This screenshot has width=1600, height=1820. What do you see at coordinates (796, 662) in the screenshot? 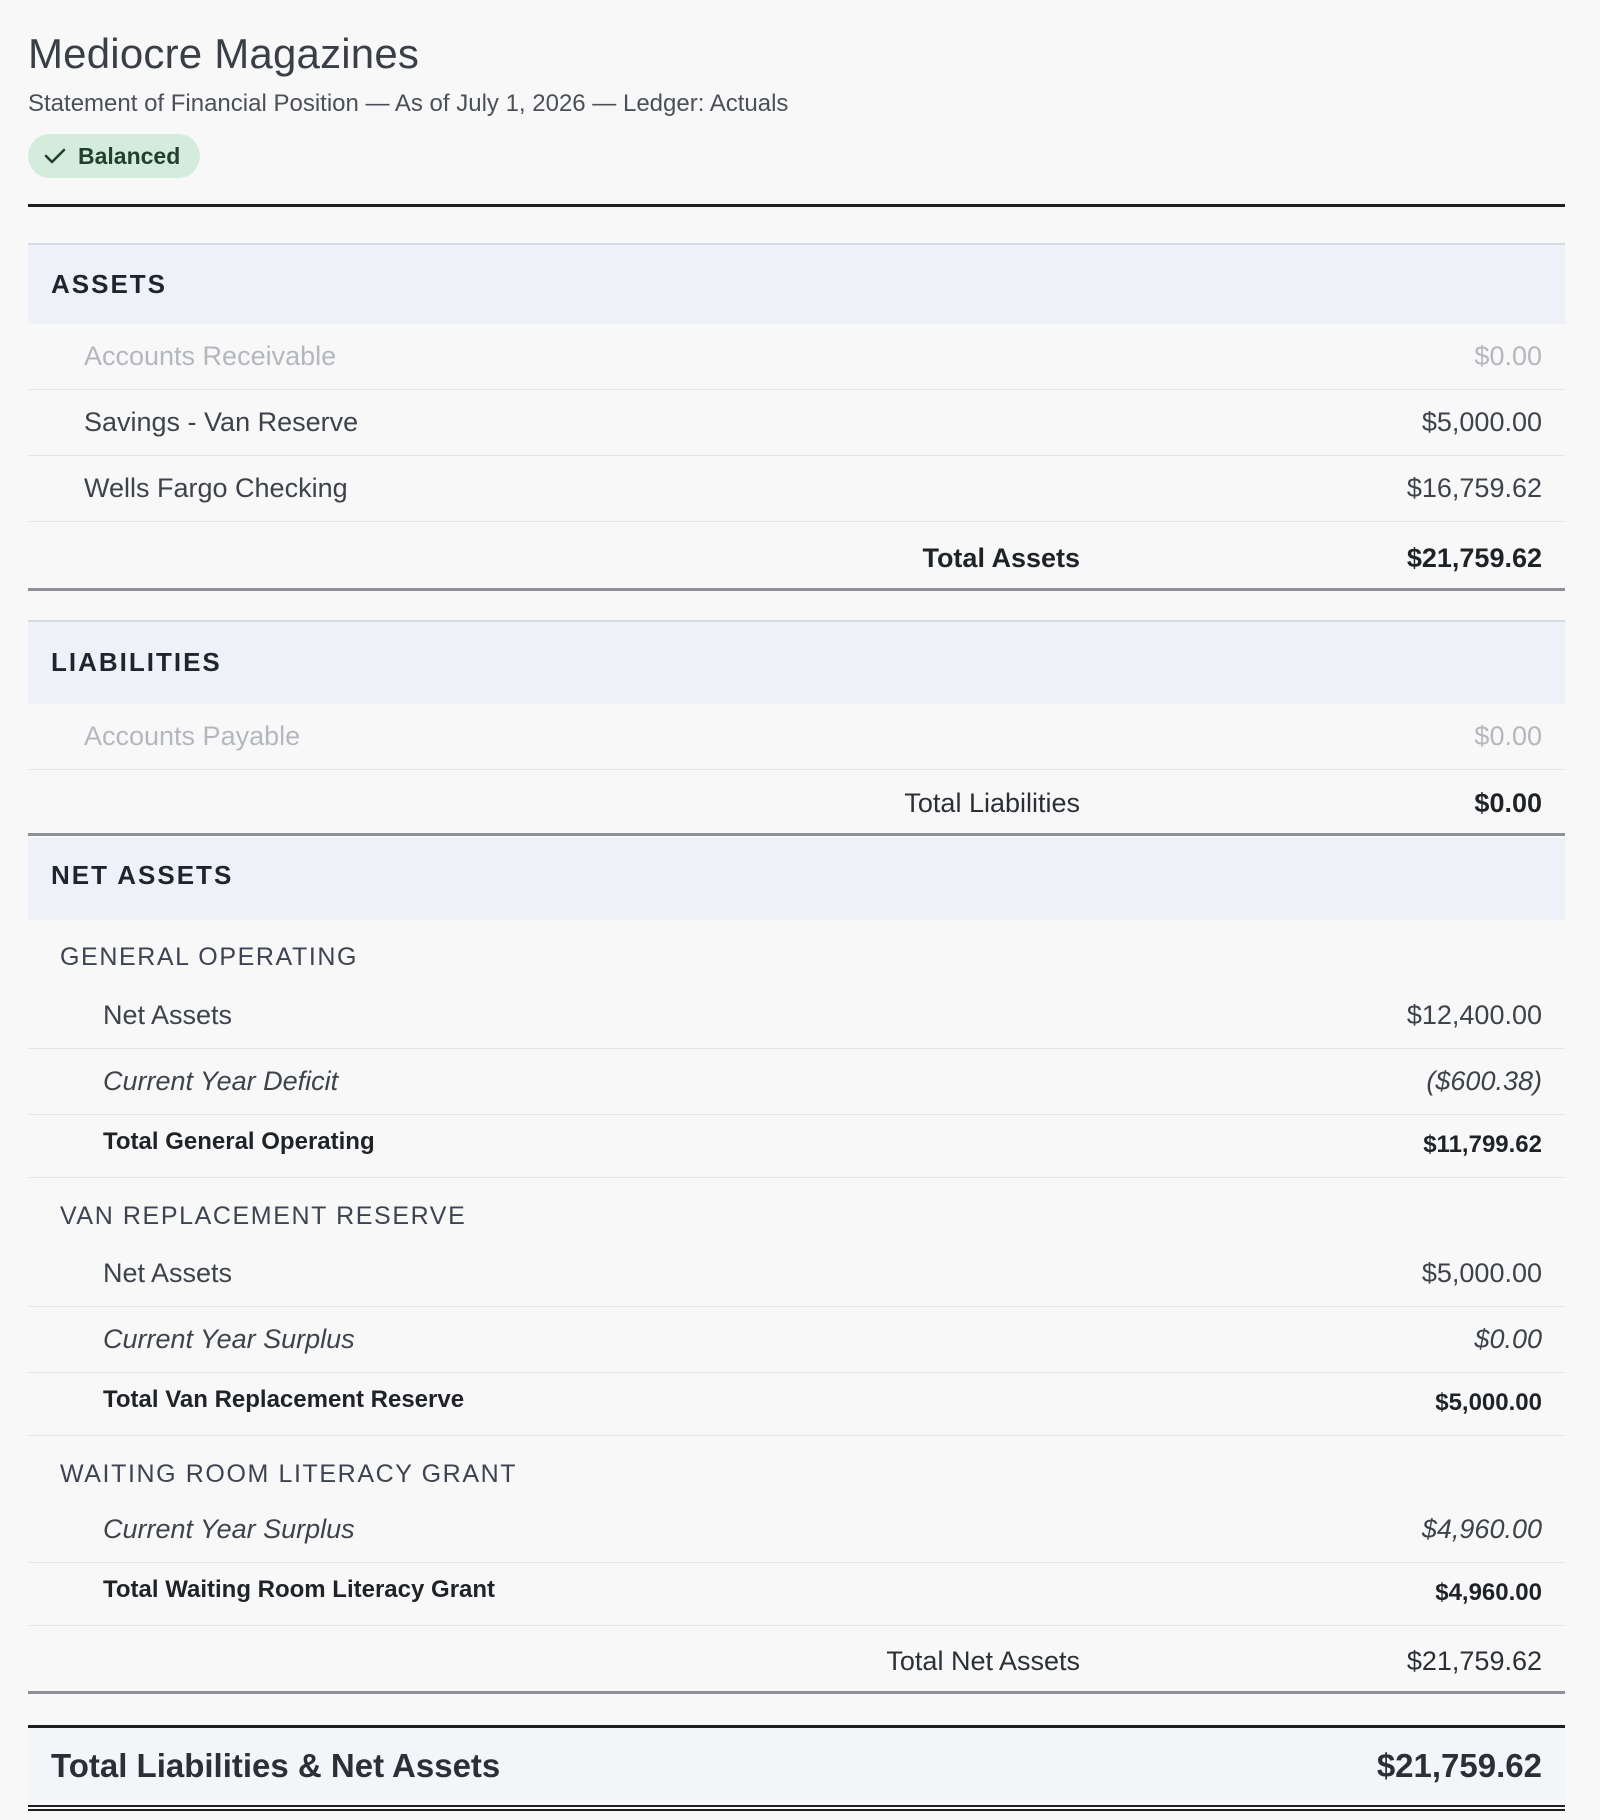
I see `liabilities-section-header: LIABILITIES` at bounding box center [796, 662].